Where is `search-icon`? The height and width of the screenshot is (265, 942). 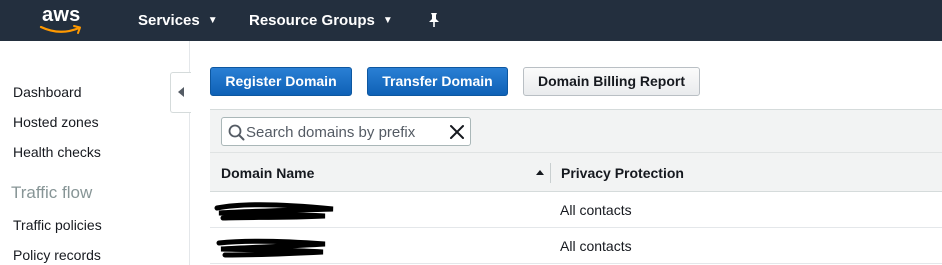
search-icon is located at coordinates (236, 132).